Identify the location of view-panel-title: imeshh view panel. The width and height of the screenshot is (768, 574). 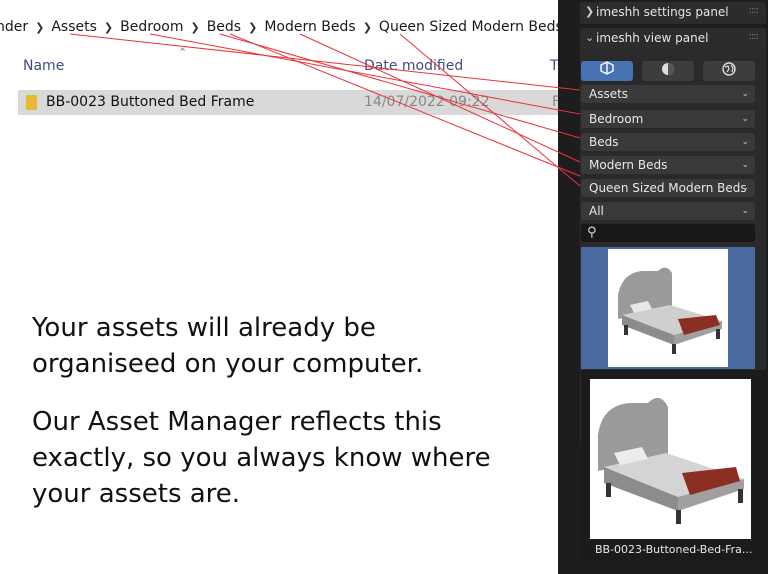
(652, 38).